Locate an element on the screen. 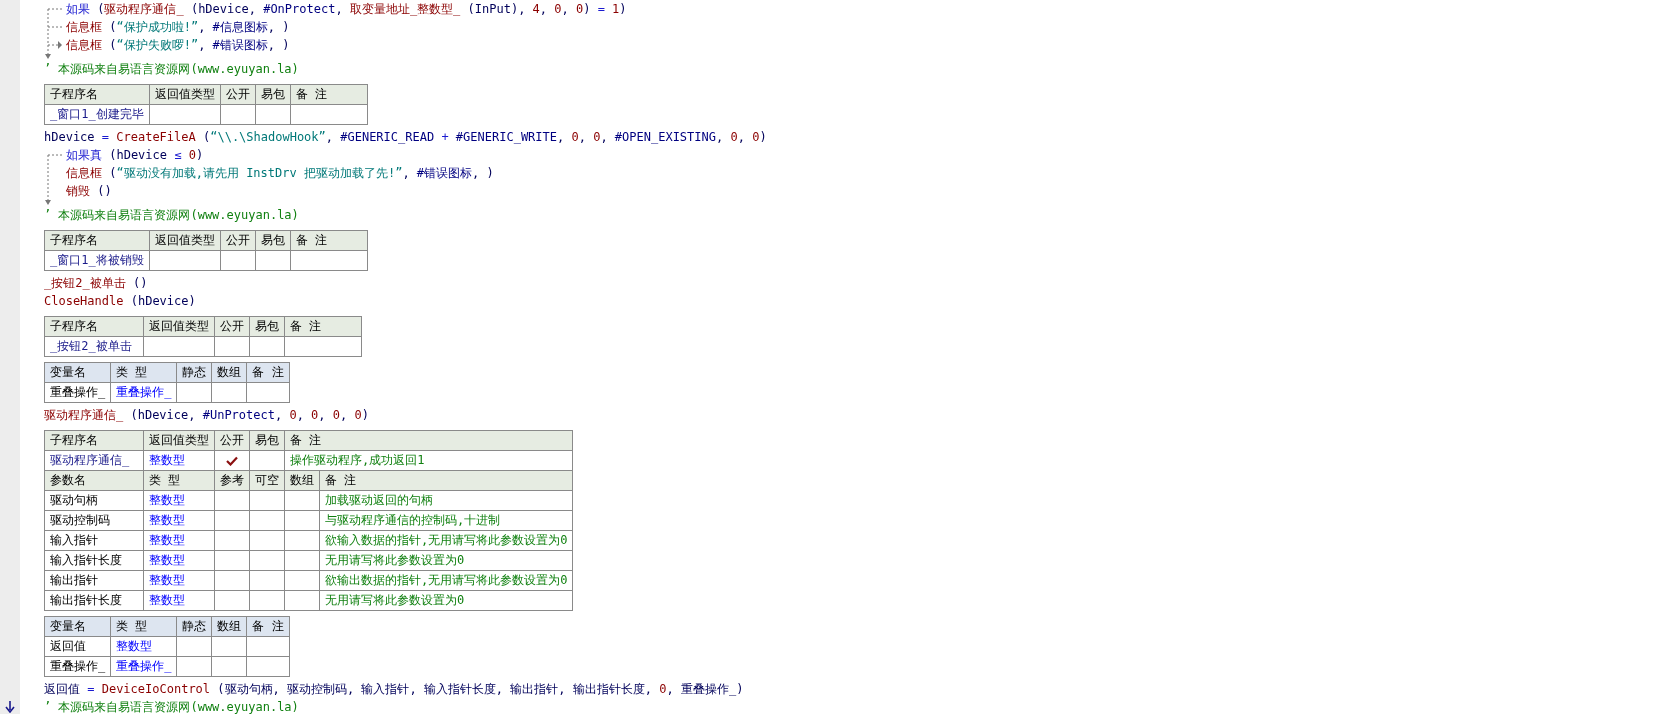  table-cell: 输入指针长度 is located at coordinates (94, 560).